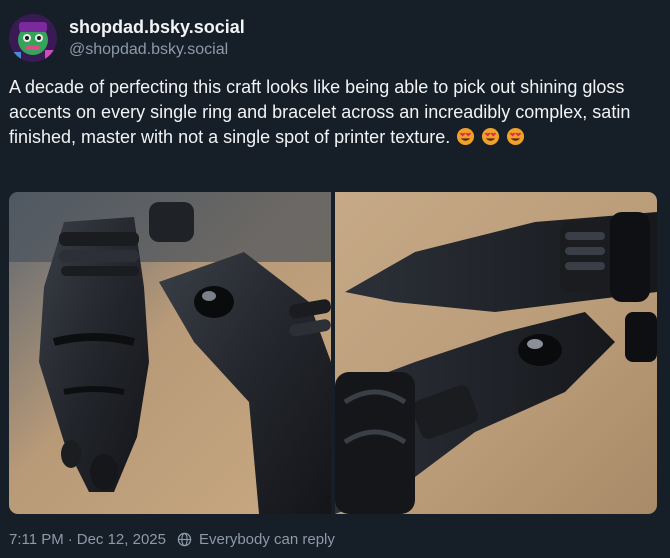  Describe the element at coordinates (184, 539) in the screenshot. I see `globe-icon` at that location.